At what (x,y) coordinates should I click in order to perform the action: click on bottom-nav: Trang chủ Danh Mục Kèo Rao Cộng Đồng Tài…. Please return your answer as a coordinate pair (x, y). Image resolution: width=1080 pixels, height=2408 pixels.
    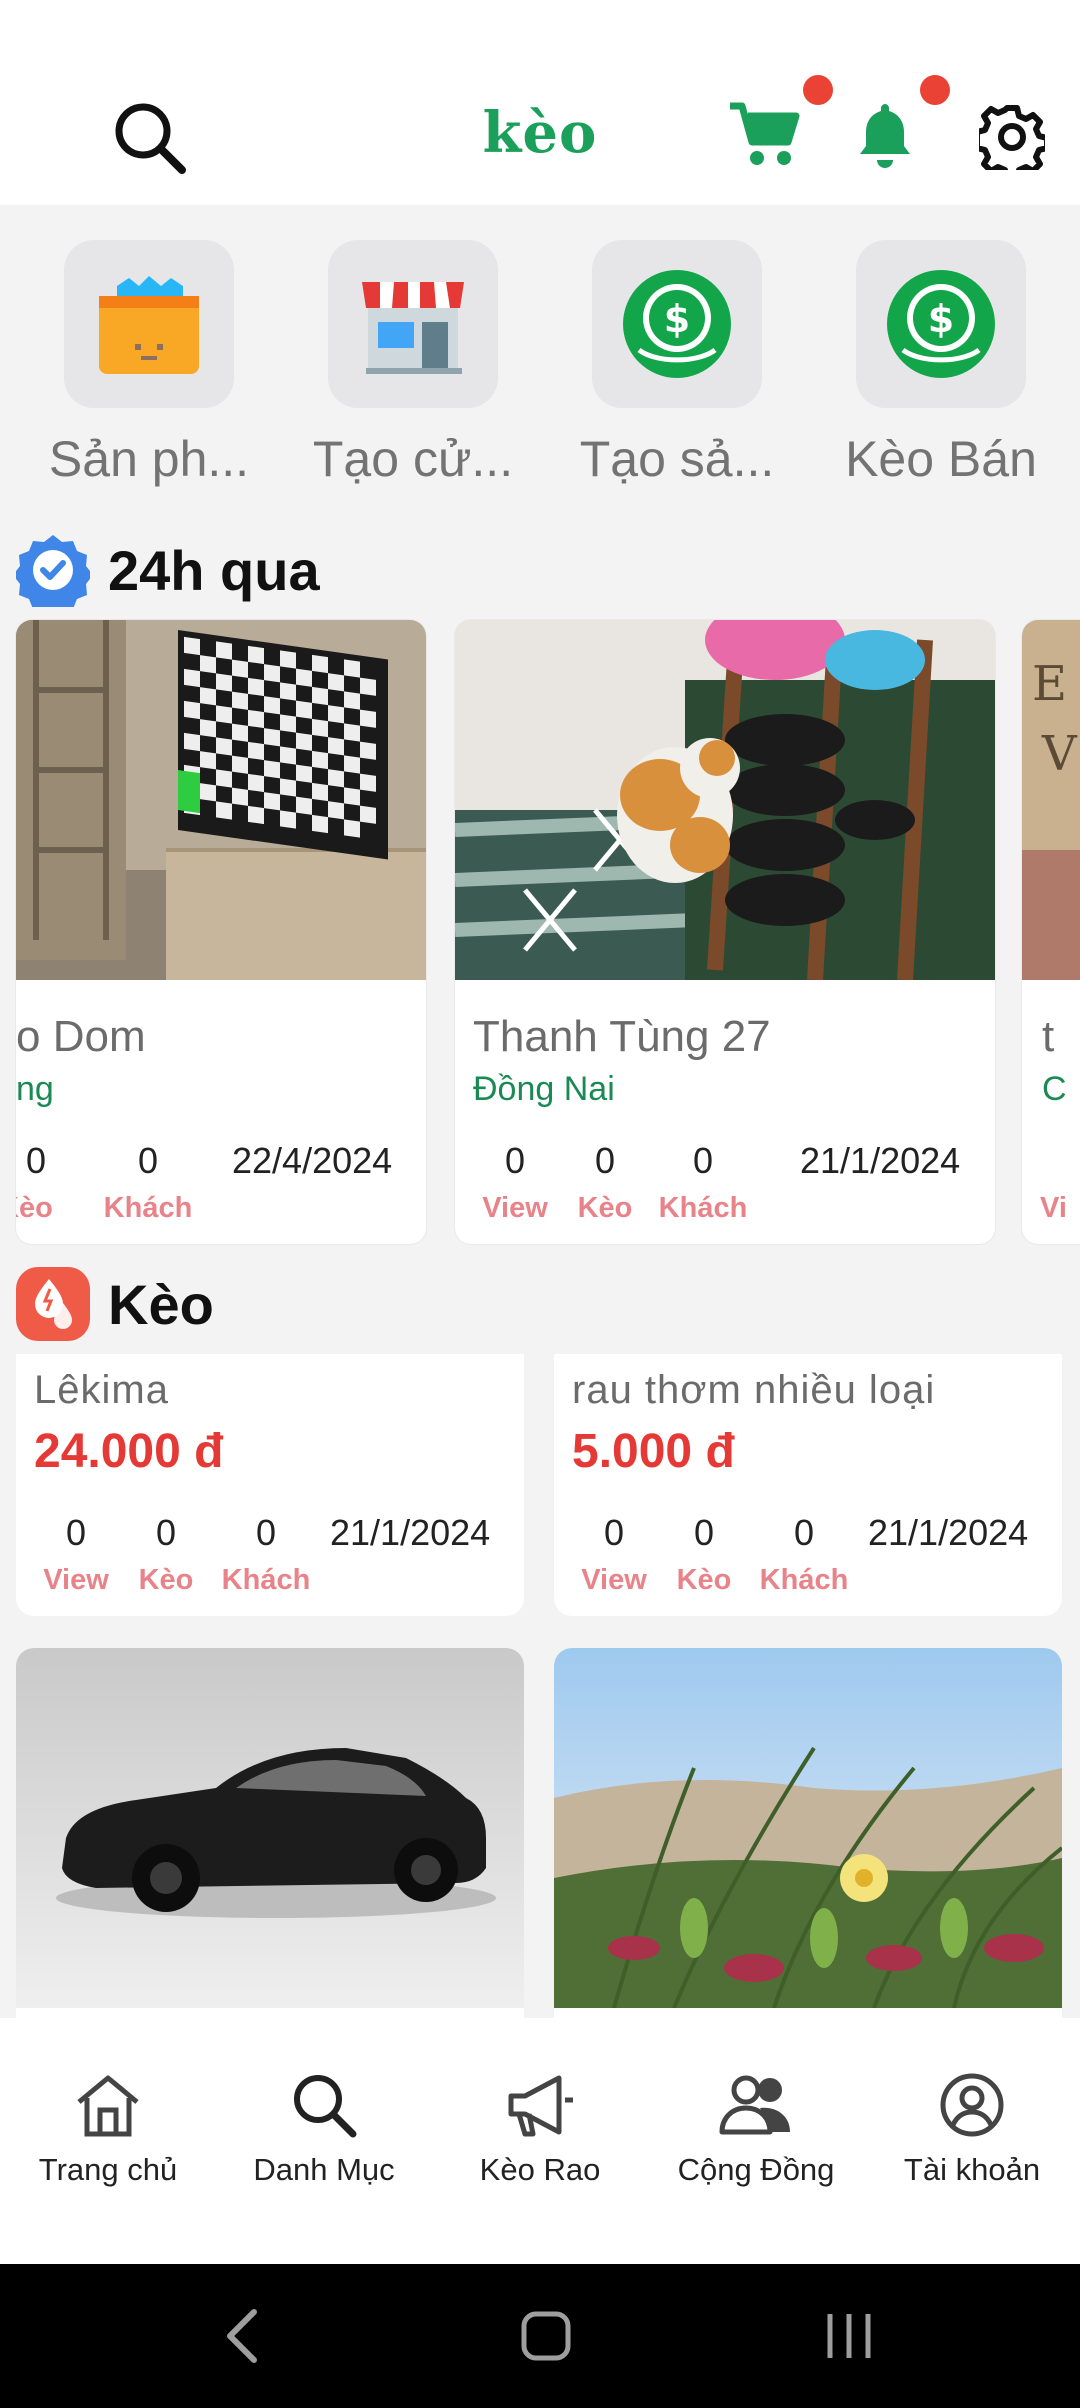
    Looking at the image, I should click on (540, 2141).